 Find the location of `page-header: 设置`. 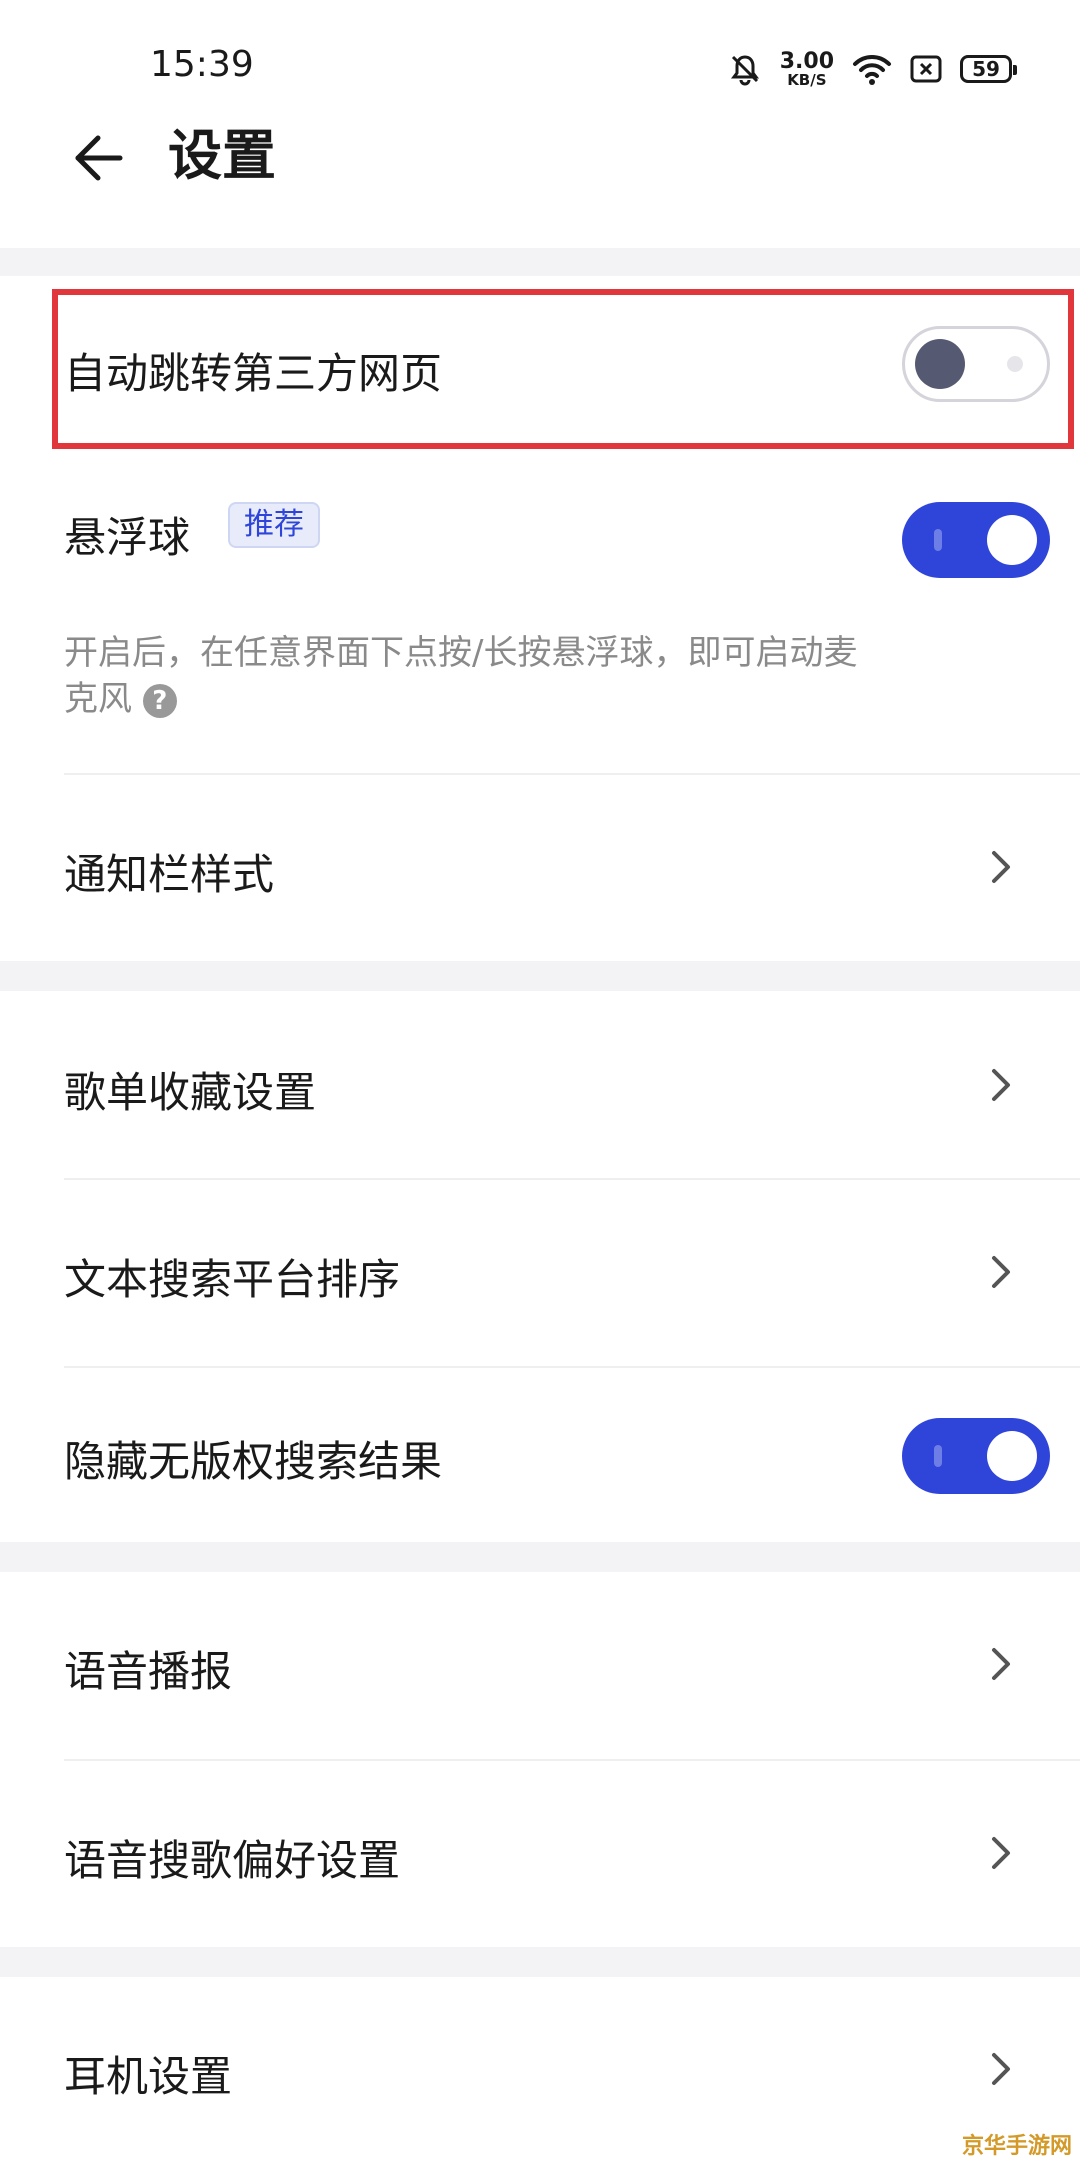

page-header: 设置 is located at coordinates (540, 184).